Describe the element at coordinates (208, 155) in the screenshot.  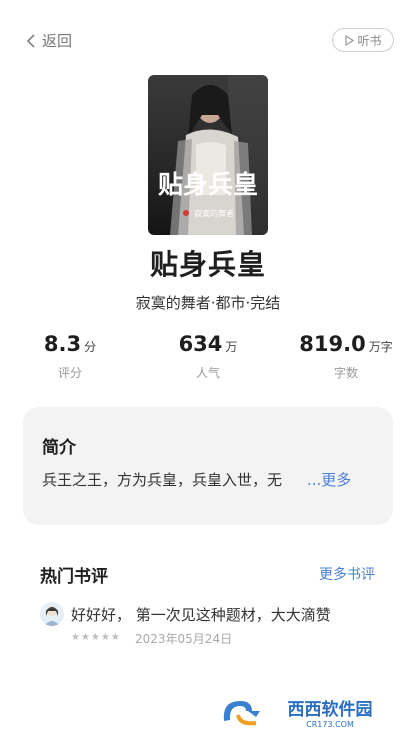
I see `book-cover: 贴身兵皇 寂寞的舞者` at that location.